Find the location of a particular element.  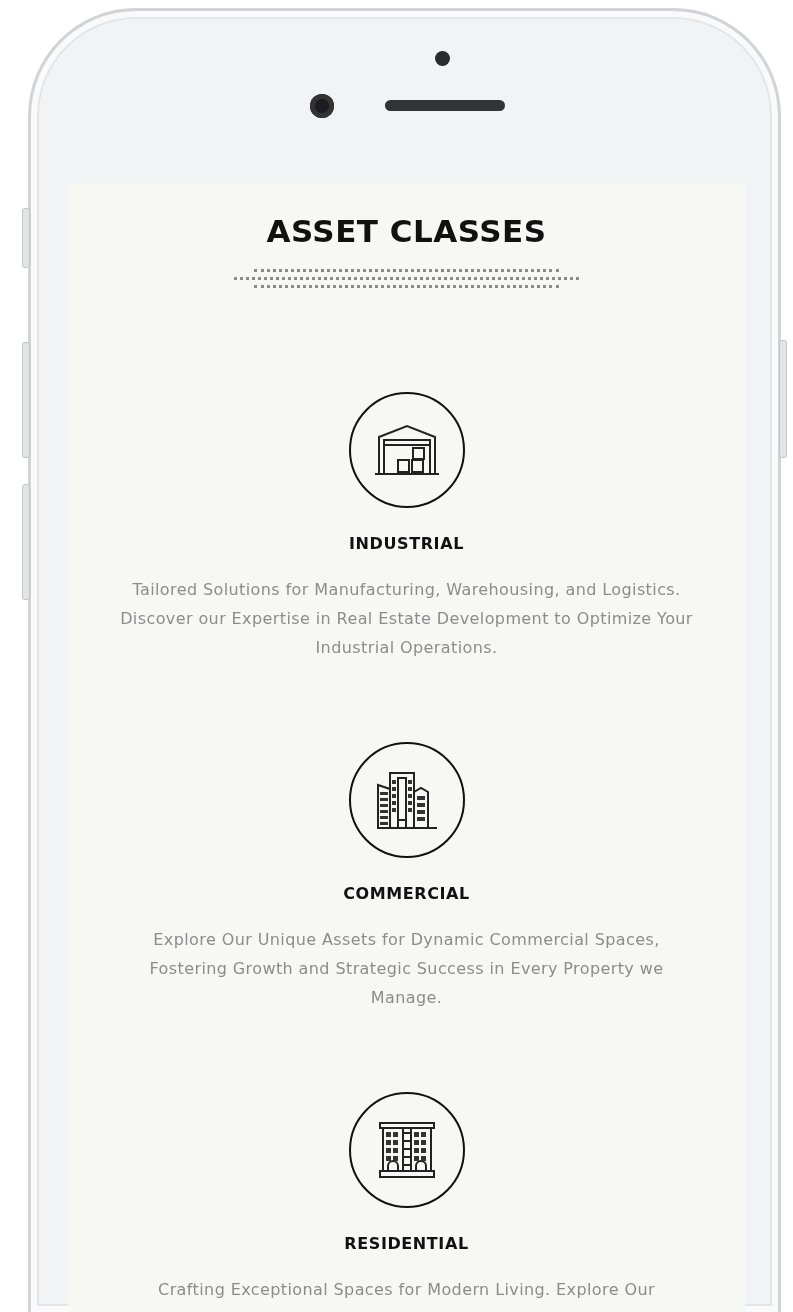

asset-heading: INDUSTRIAL is located at coordinates (406, 543).